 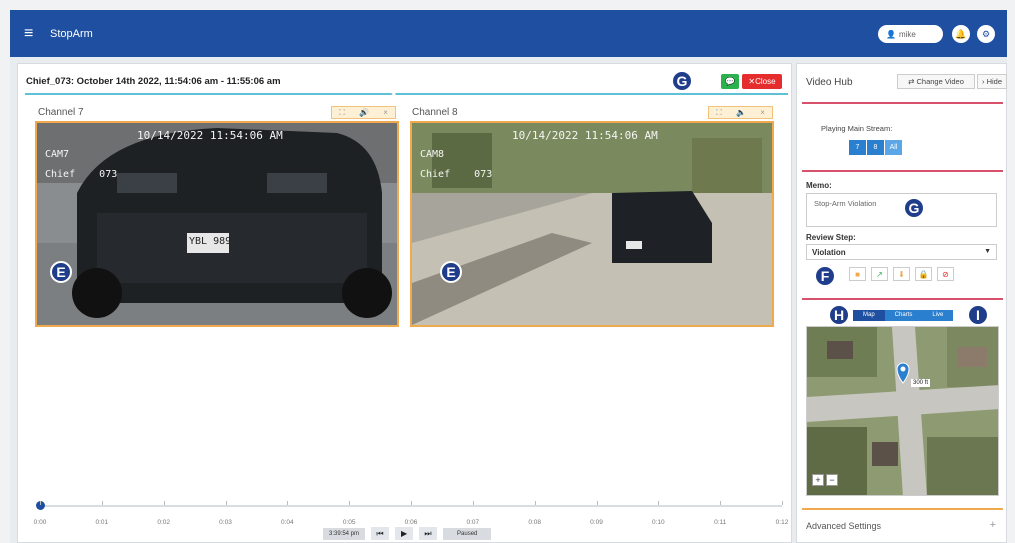 I want to click on action-buttons: ■ ↗ ⬇ 🔒 ⊘, so click(x=901, y=274).